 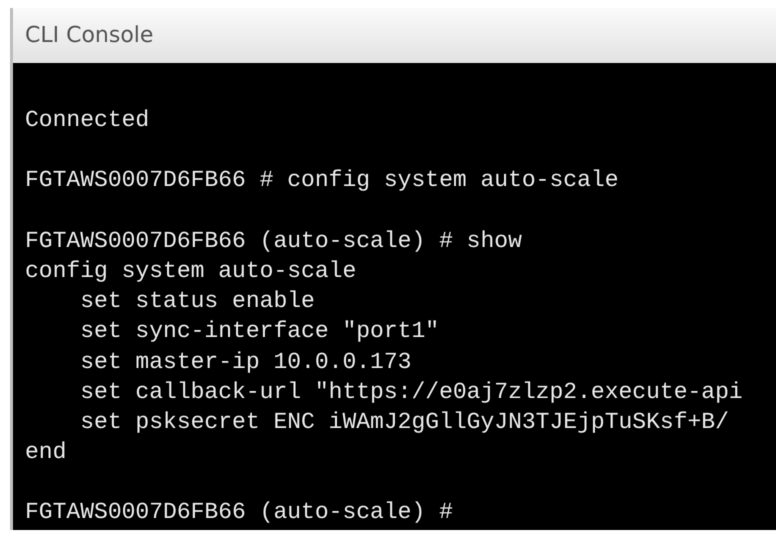 What do you see at coordinates (87, 120) in the screenshot?
I see `console-line: Connected` at bounding box center [87, 120].